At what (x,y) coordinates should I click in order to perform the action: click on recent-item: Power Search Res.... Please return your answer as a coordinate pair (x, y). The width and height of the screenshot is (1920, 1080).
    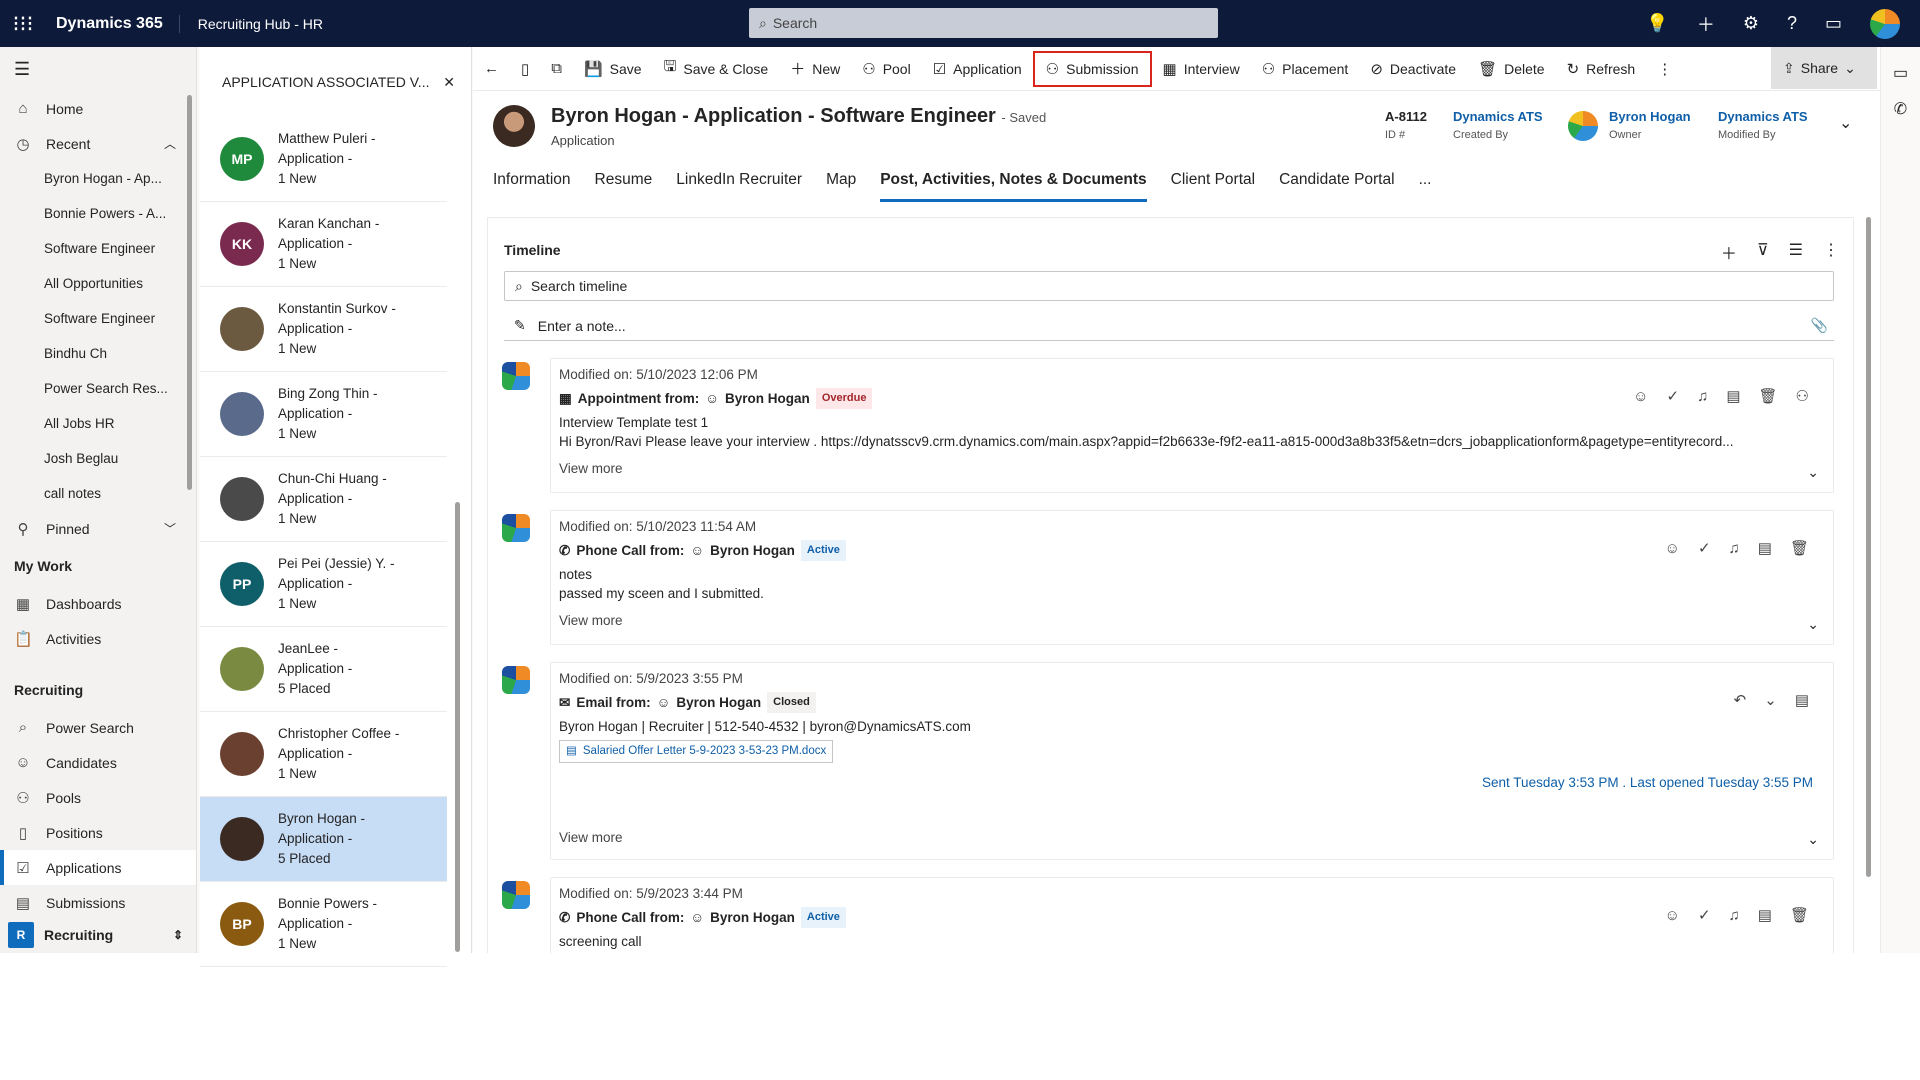
    Looking at the image, I should click on (98, 388).